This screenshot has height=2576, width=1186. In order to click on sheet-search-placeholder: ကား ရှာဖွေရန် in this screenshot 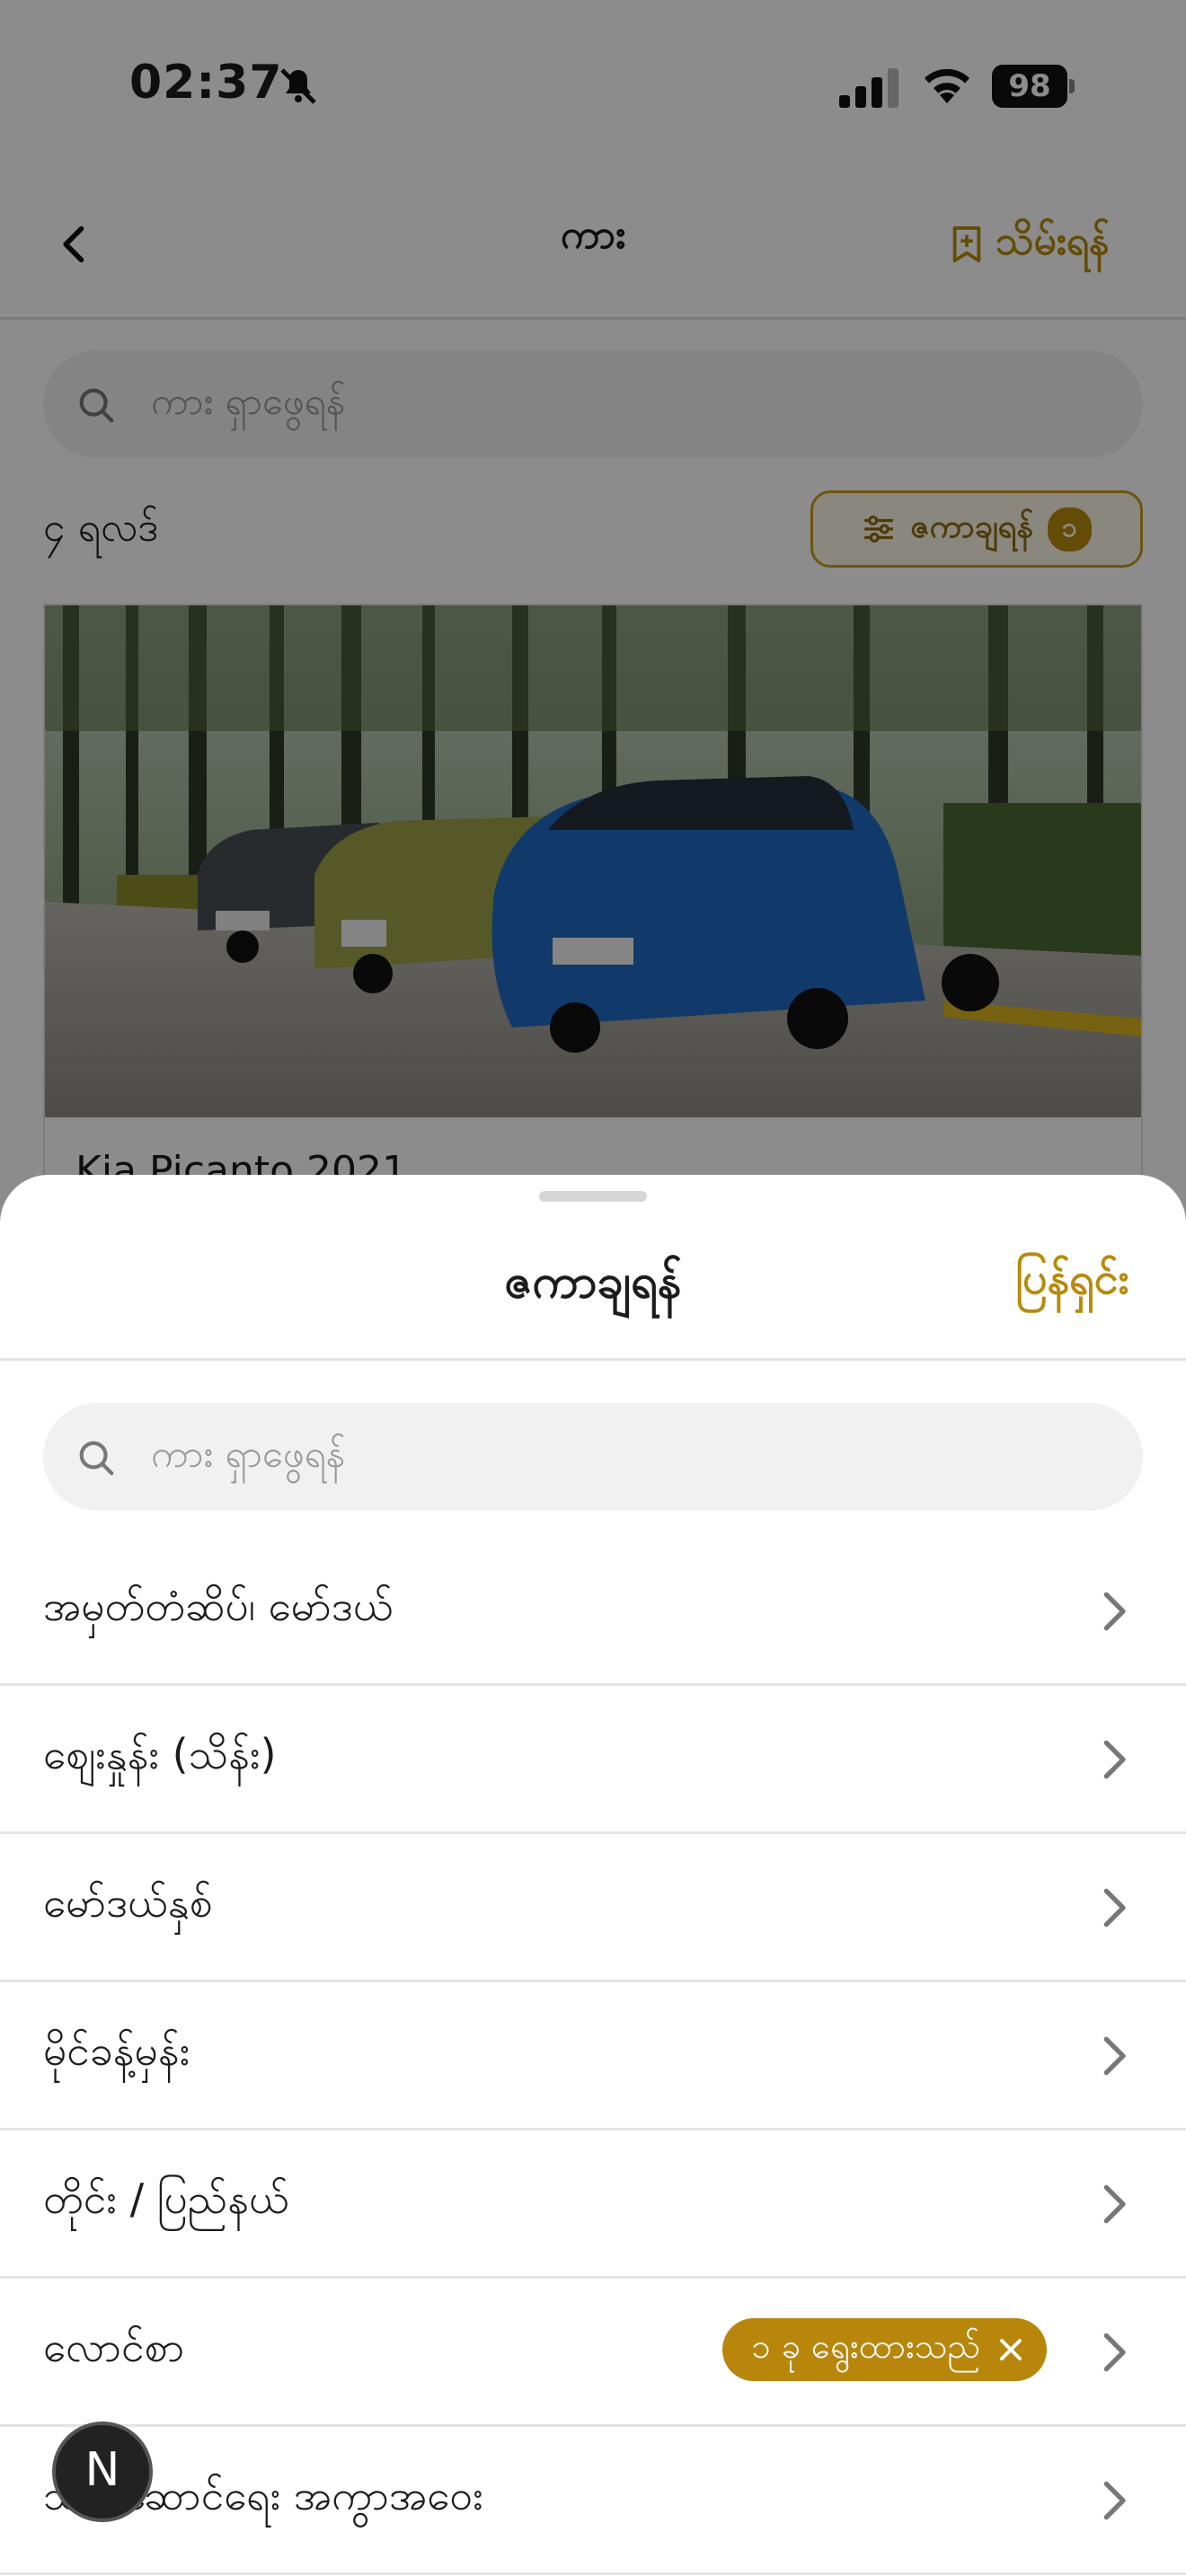, I will do `click(248, 1454)`.